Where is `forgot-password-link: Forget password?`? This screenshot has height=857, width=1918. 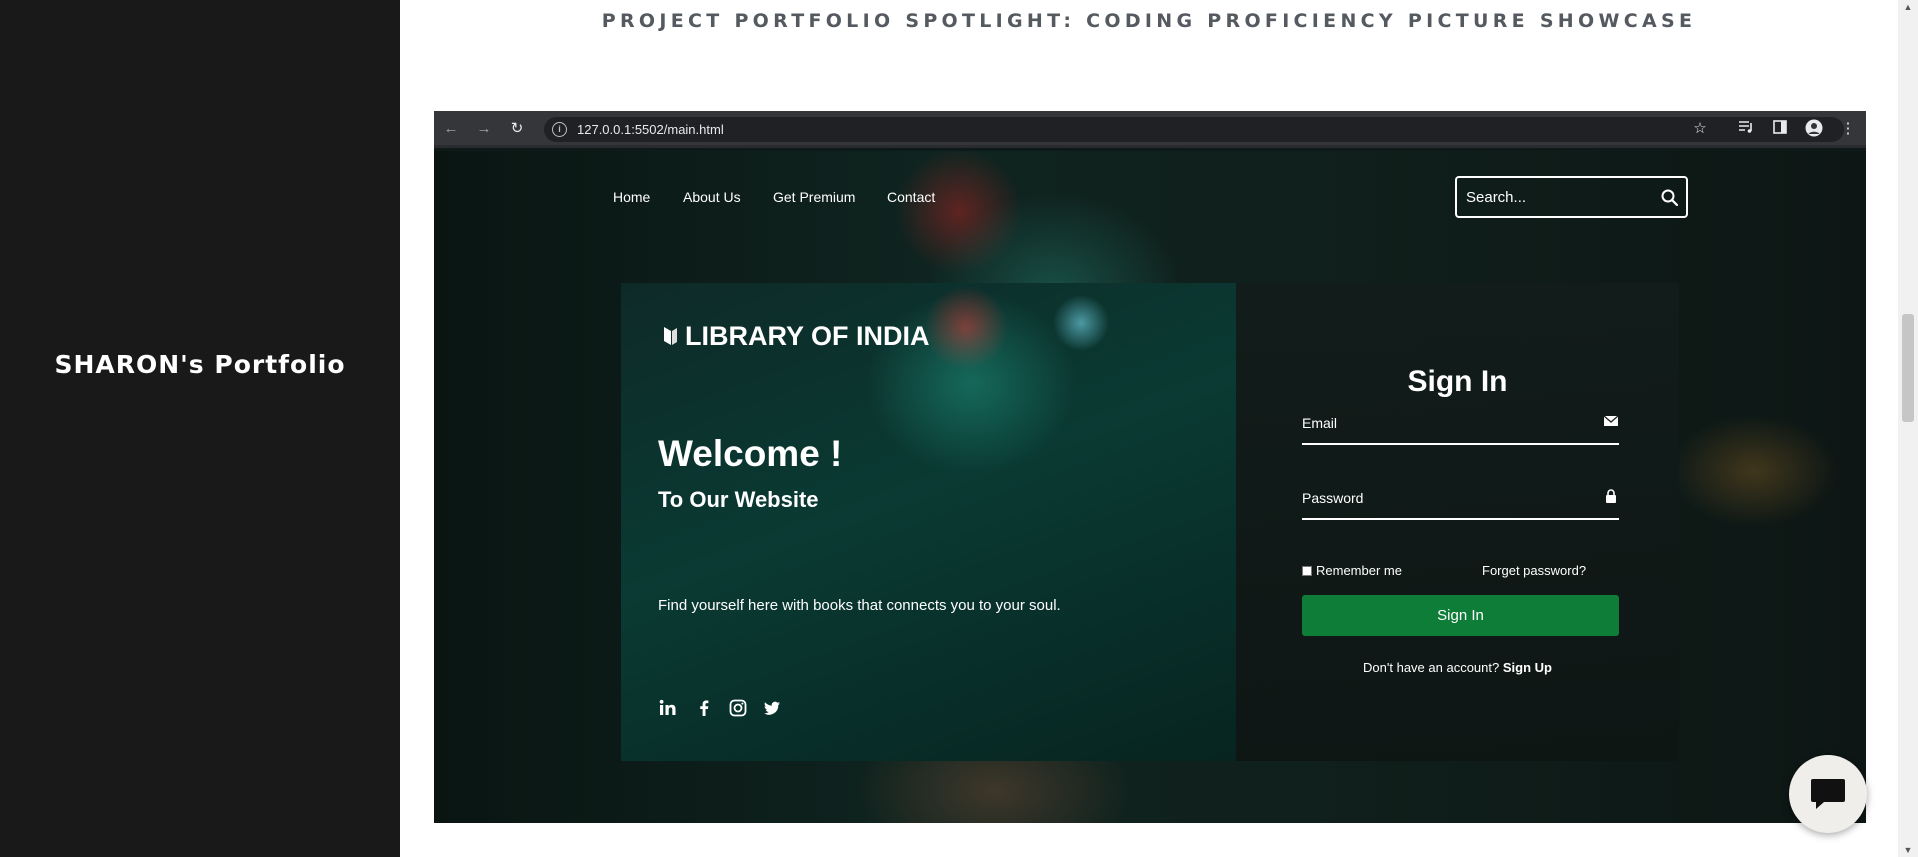 forgot-password-link: Forget password? is located at coordinates (1534, 570).